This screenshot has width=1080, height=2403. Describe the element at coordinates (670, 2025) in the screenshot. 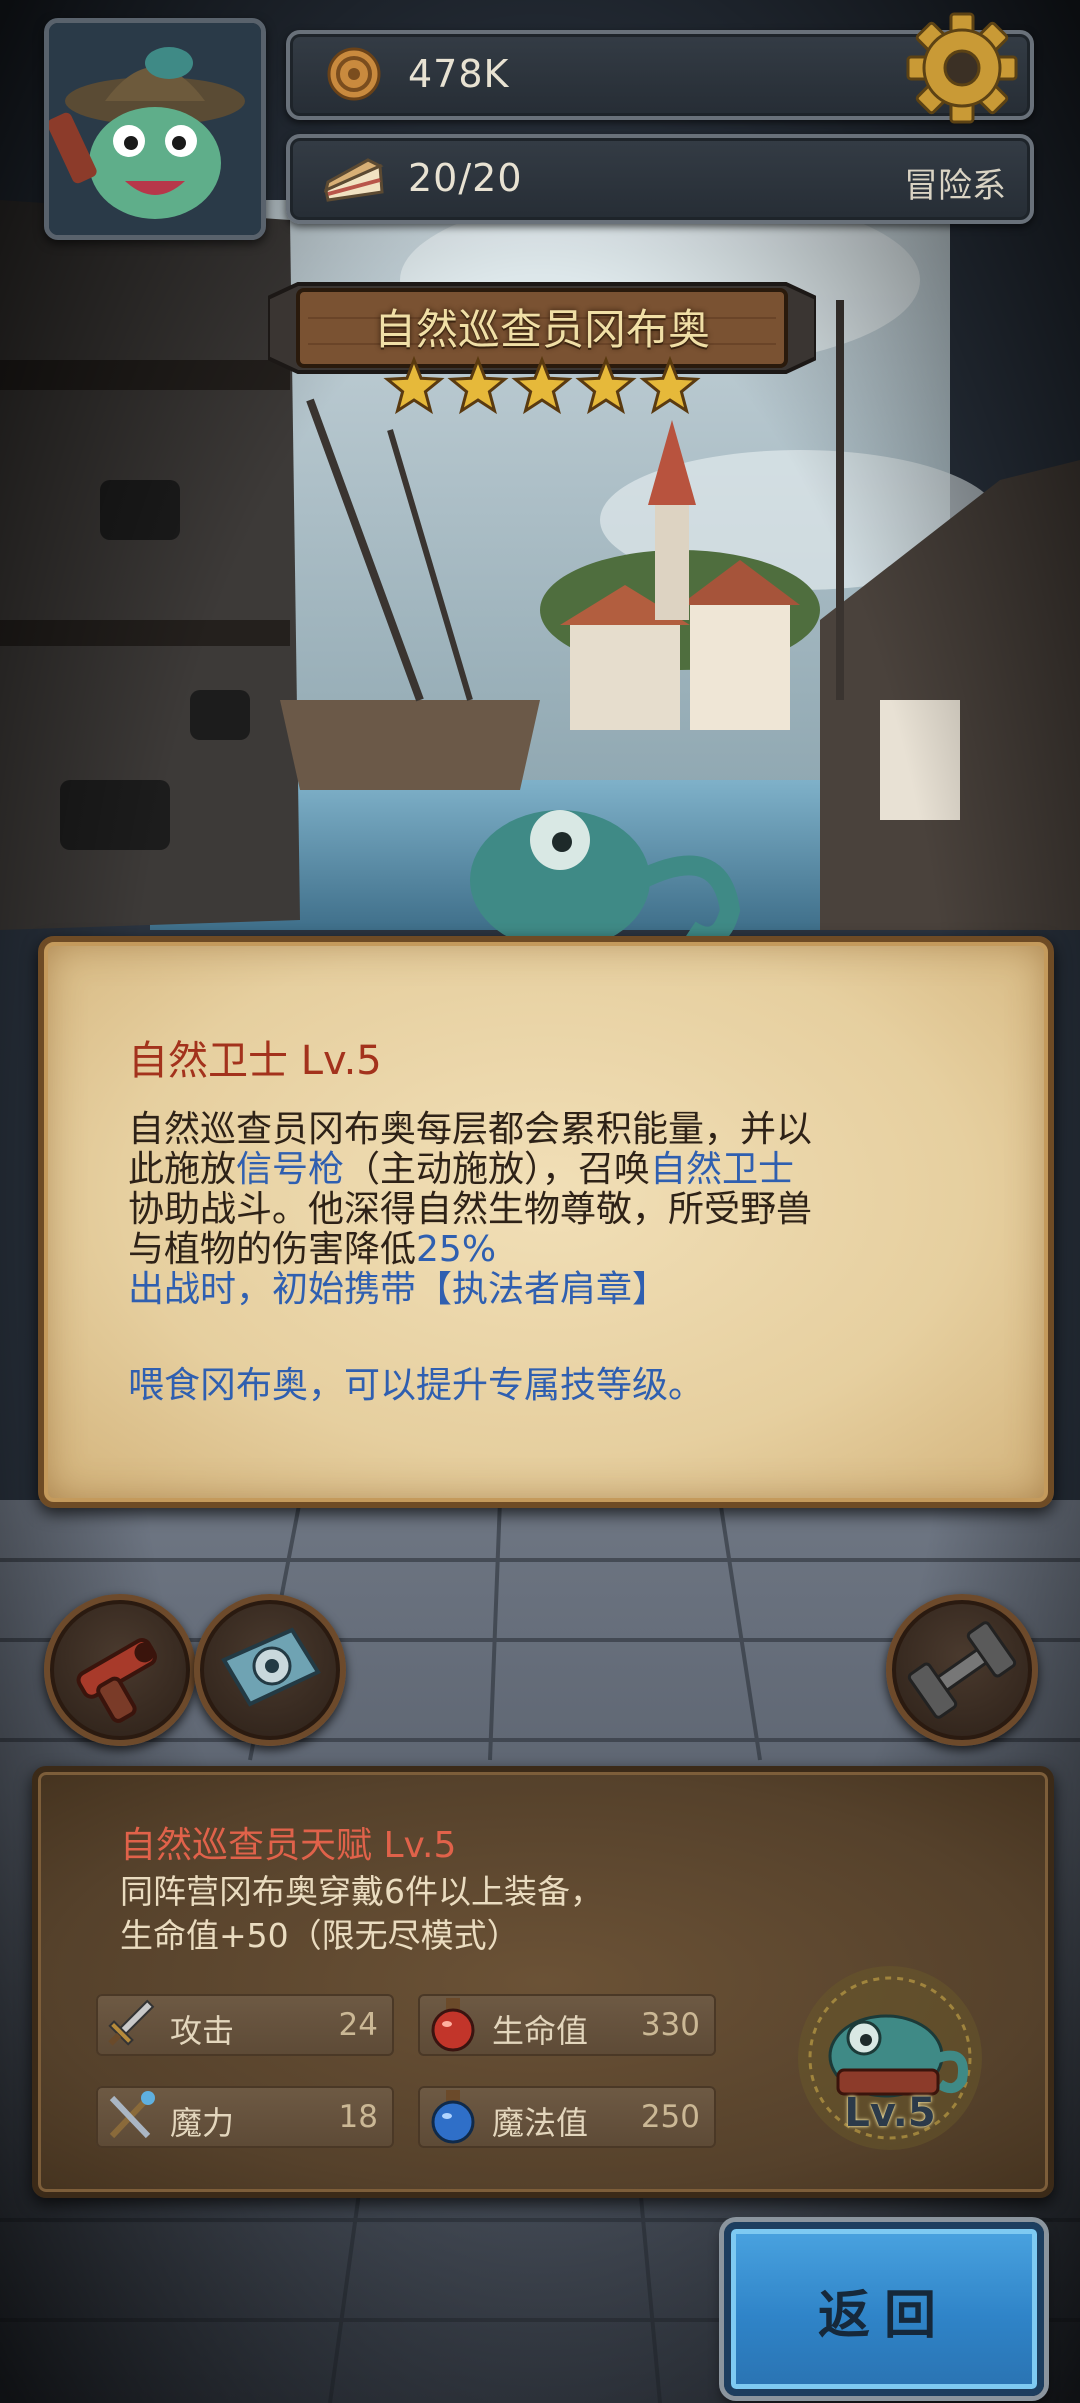

I see `stat-value: 330` at that location.